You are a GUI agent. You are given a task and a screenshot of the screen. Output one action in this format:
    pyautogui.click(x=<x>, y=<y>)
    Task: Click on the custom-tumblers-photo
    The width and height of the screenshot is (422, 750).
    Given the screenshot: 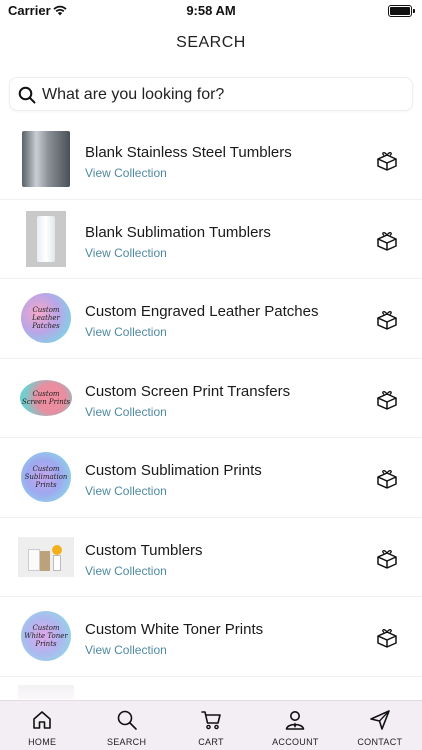 What is the action you would take?
    pyautogui.click(x=46, y=556)
    